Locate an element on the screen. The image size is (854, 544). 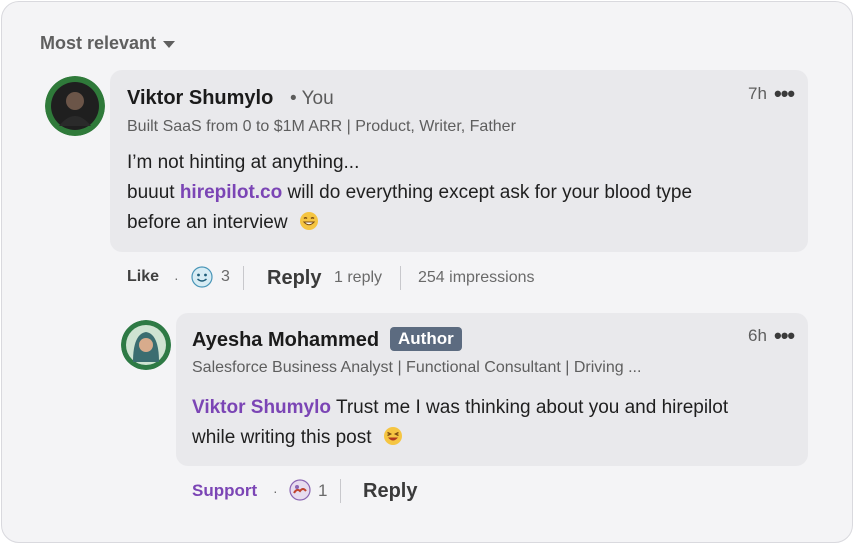
comment-line-3: before an interview is located at coordinates (462, 223).